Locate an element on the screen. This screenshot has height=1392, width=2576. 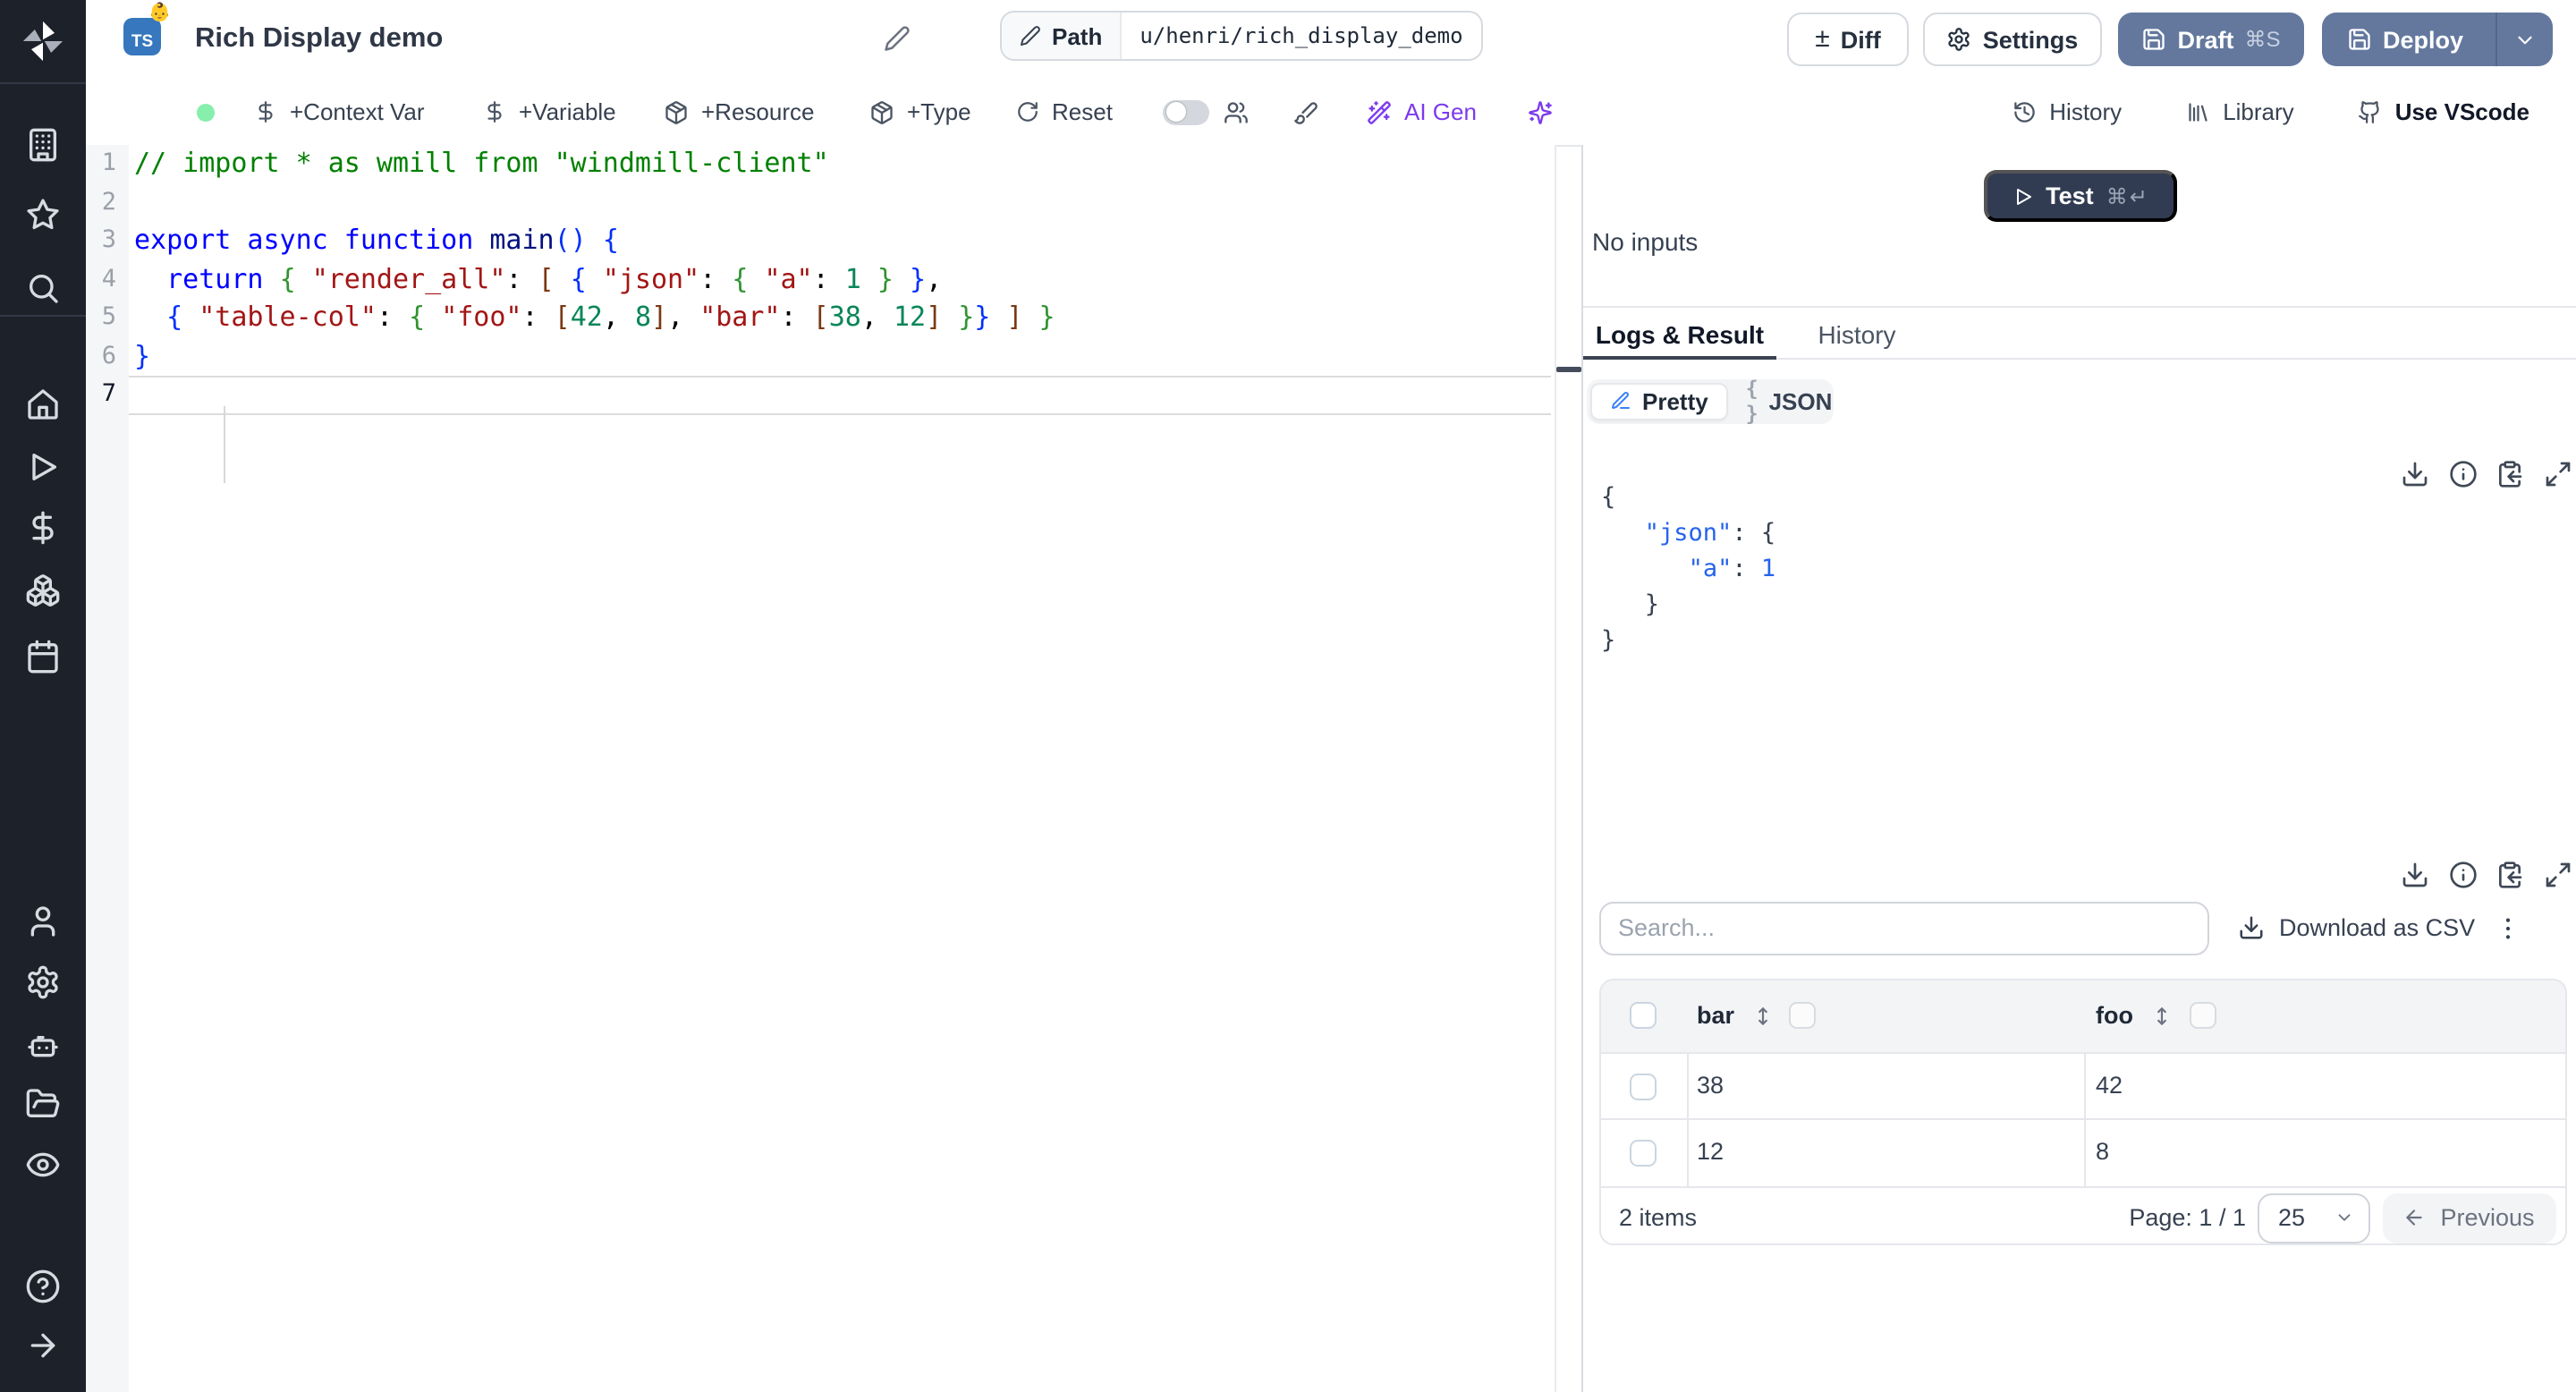
add-resource-button: +Resource is located at coordinates (739, 112).